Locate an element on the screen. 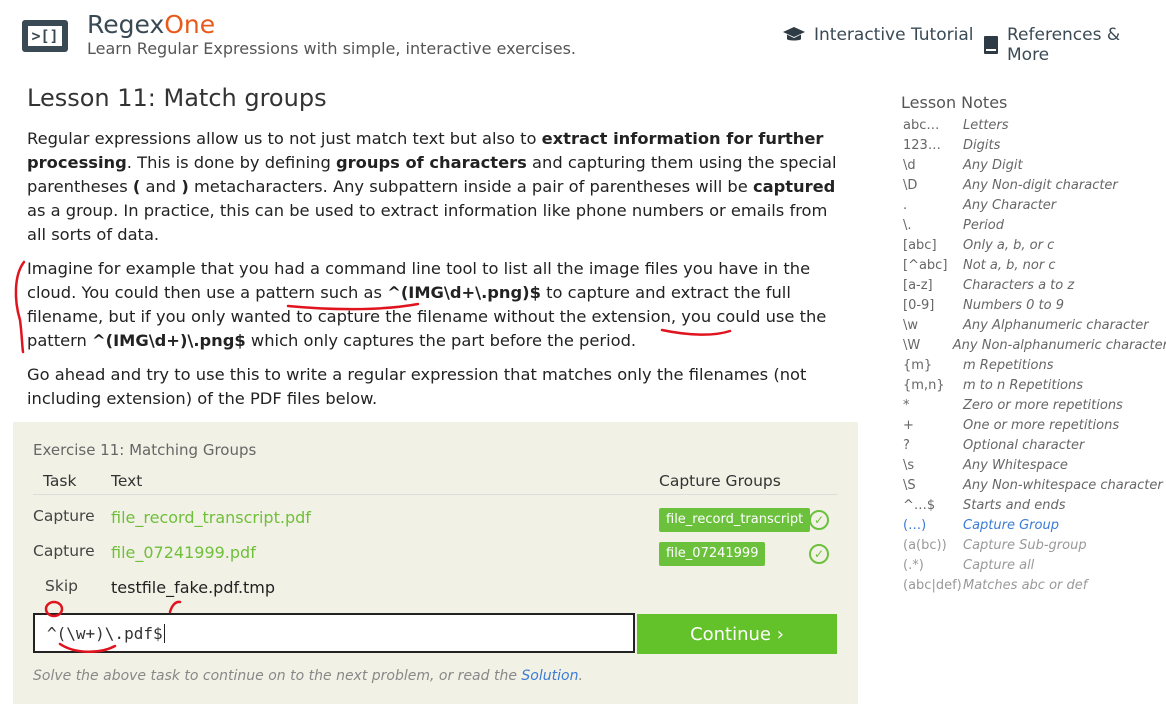 The image size is (1166, 709). note-row: ? Optional character is located at coordinates (1034, 448).